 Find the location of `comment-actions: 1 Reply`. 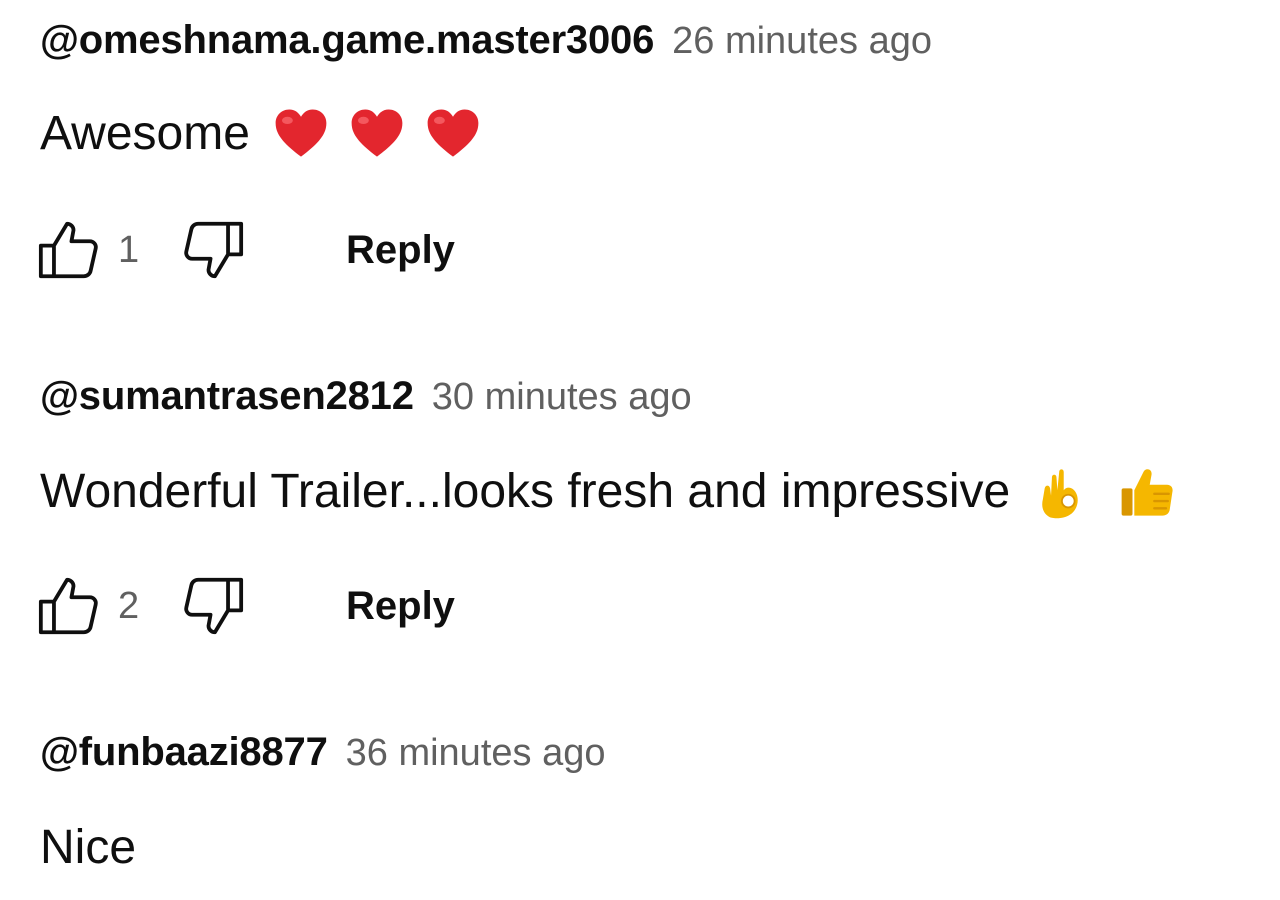

comment-actions: 1 Reply is located at coordinates (244, 250).